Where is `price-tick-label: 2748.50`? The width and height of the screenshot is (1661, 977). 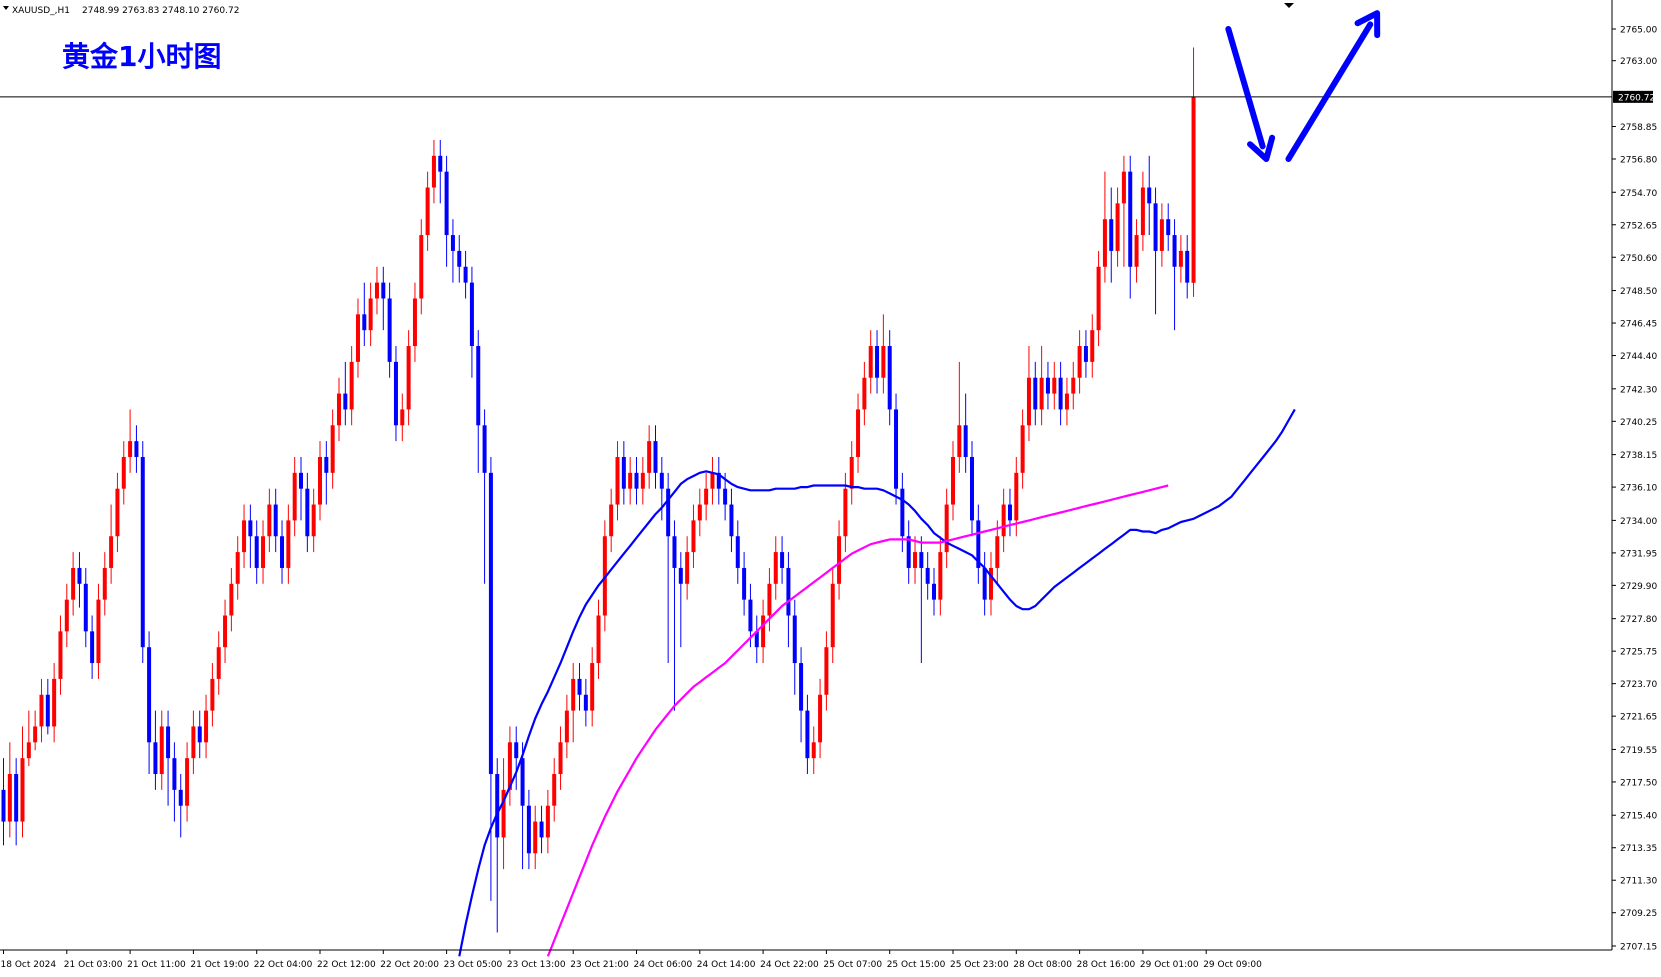
price-tick-label: 2748.50 is located at coordinates (1638, 292).